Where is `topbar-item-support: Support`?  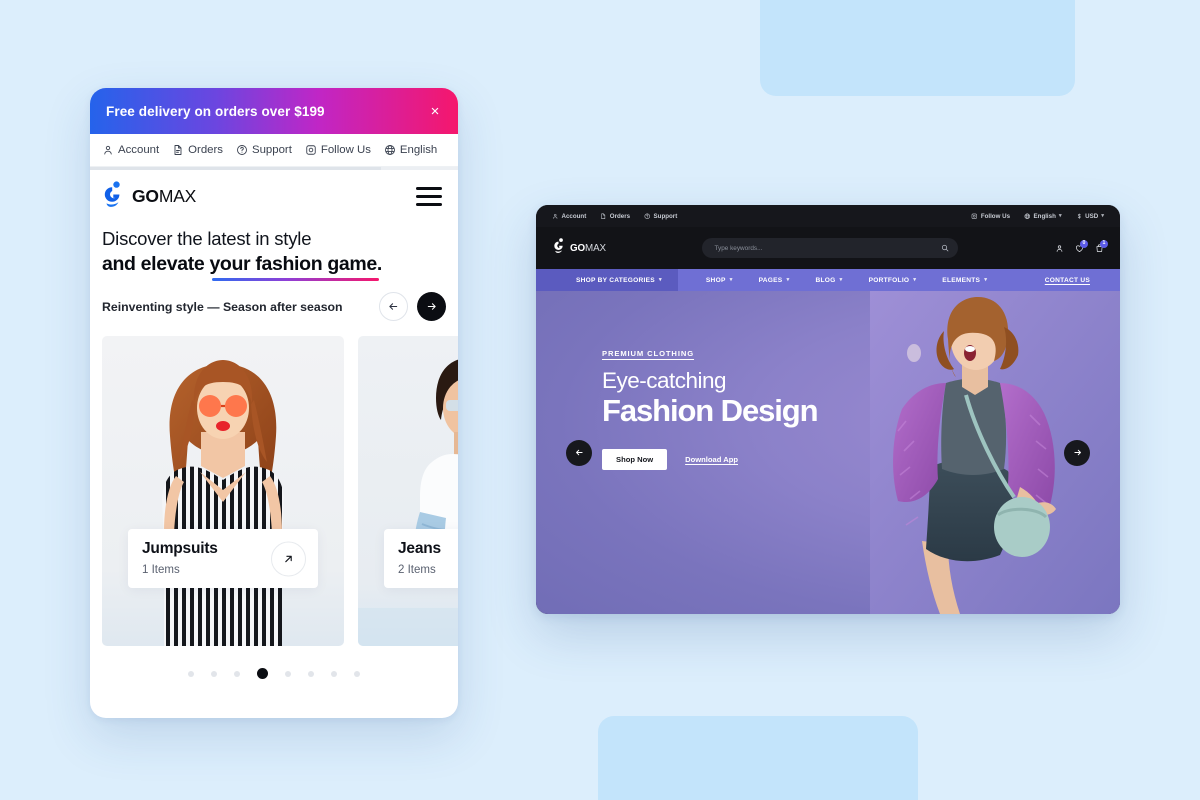
topbar-item-support: Support is located at coordinates (660, 216).